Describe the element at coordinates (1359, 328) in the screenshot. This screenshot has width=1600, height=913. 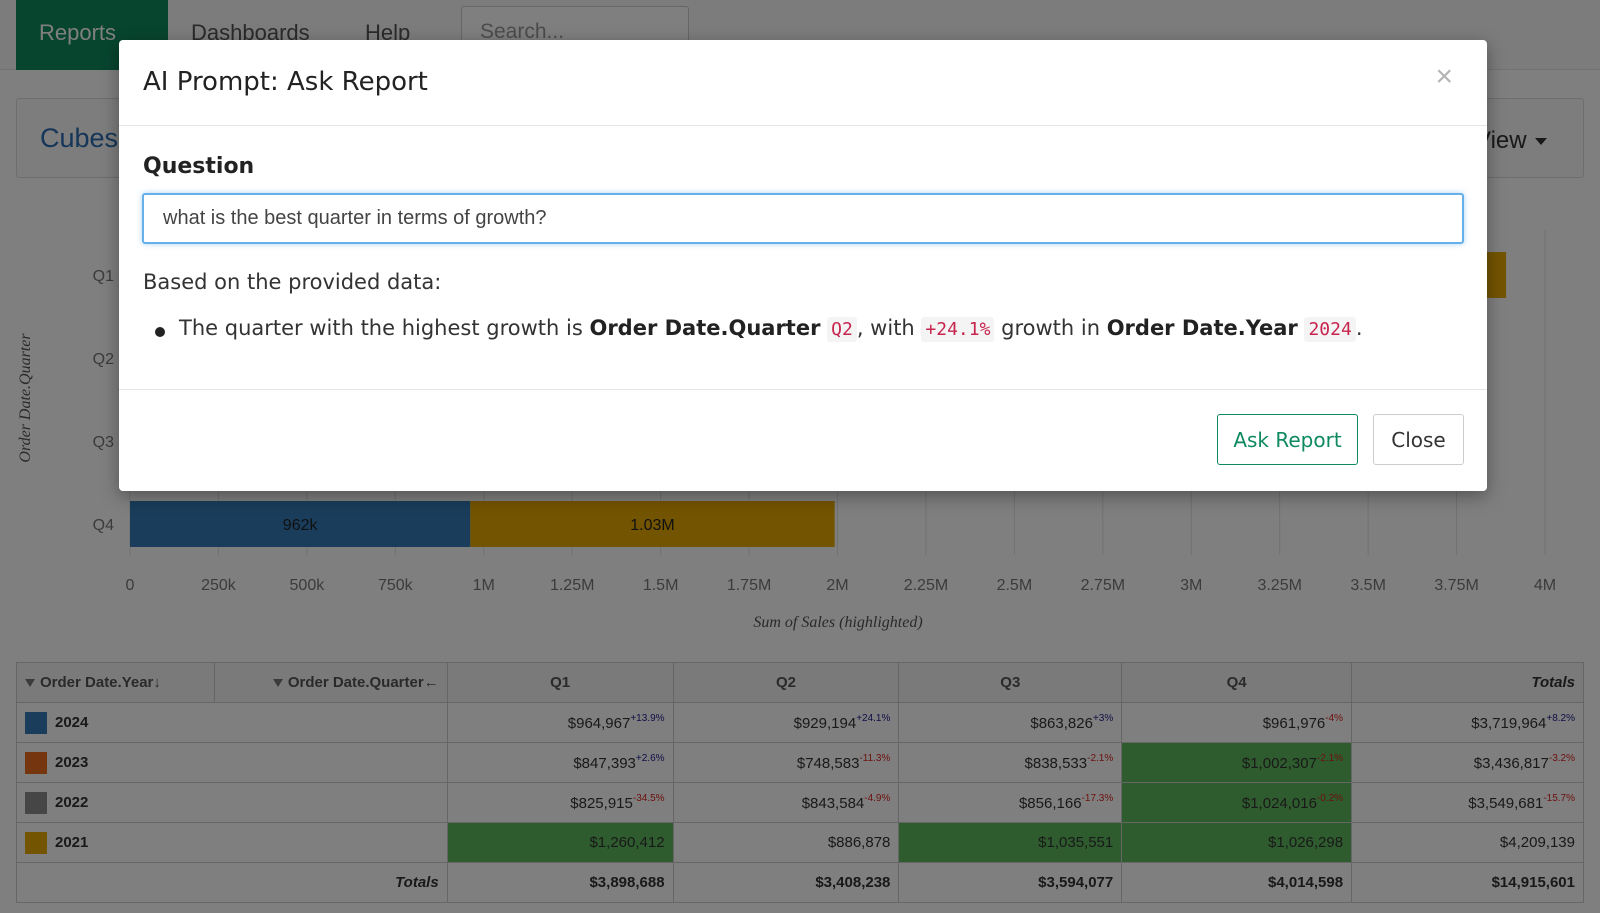
I see `answer-text: .` at that location.